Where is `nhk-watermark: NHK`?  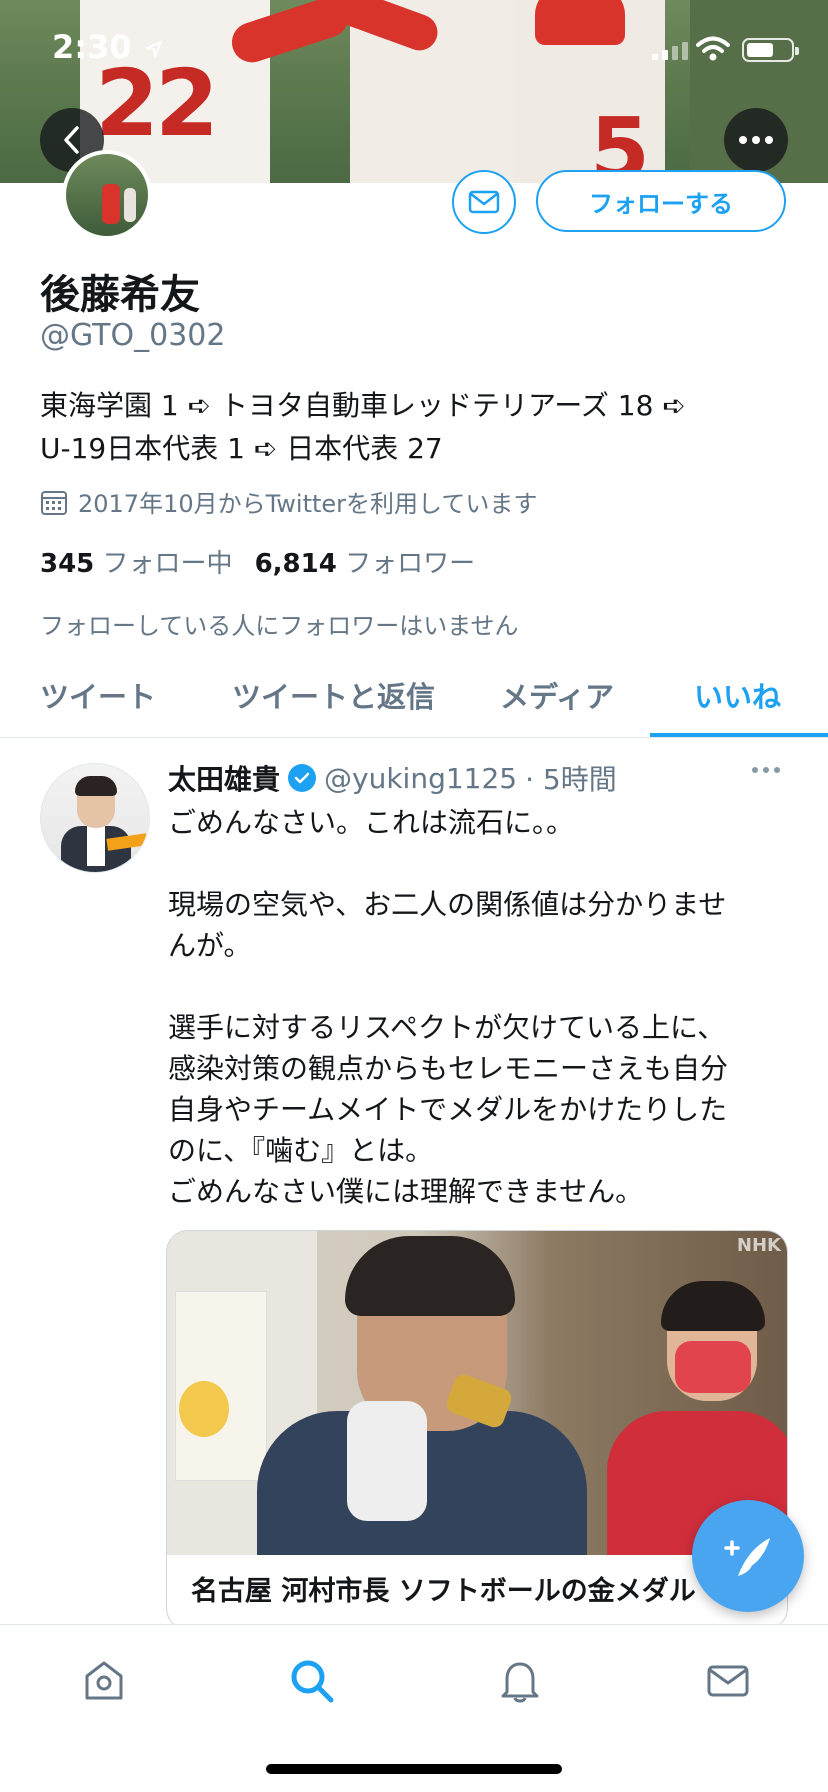 nhk-watermark: NHK is located at coordinates (758, 1245).